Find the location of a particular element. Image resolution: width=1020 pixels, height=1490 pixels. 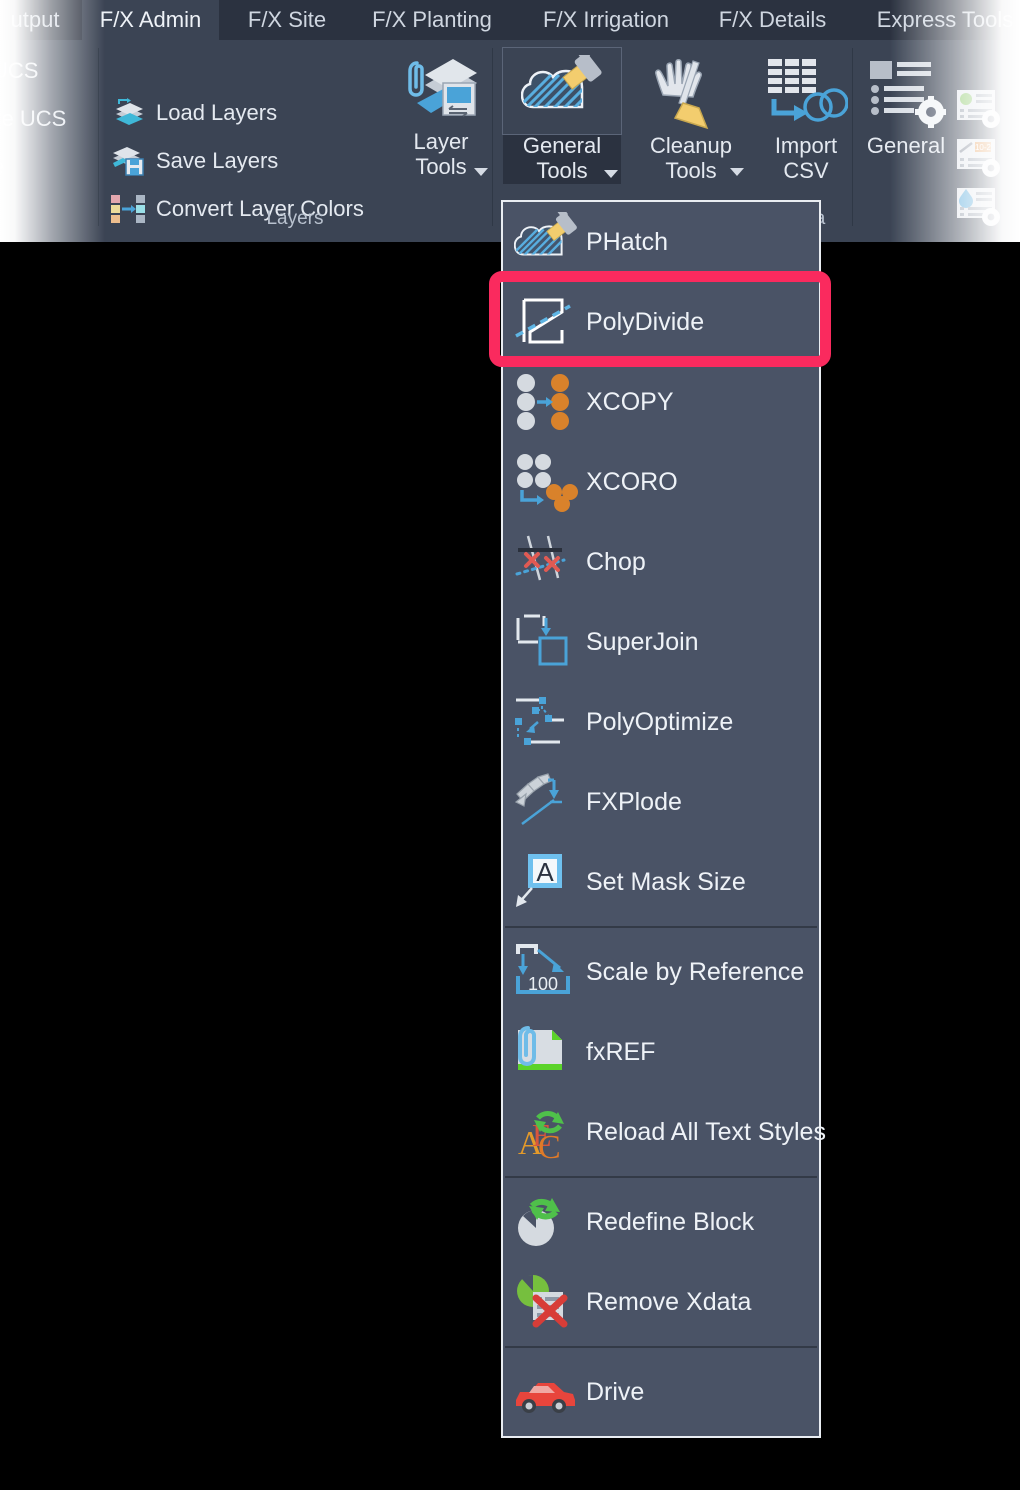

layer-tools-chevron-down-icon is located at coordinates (481, 172).